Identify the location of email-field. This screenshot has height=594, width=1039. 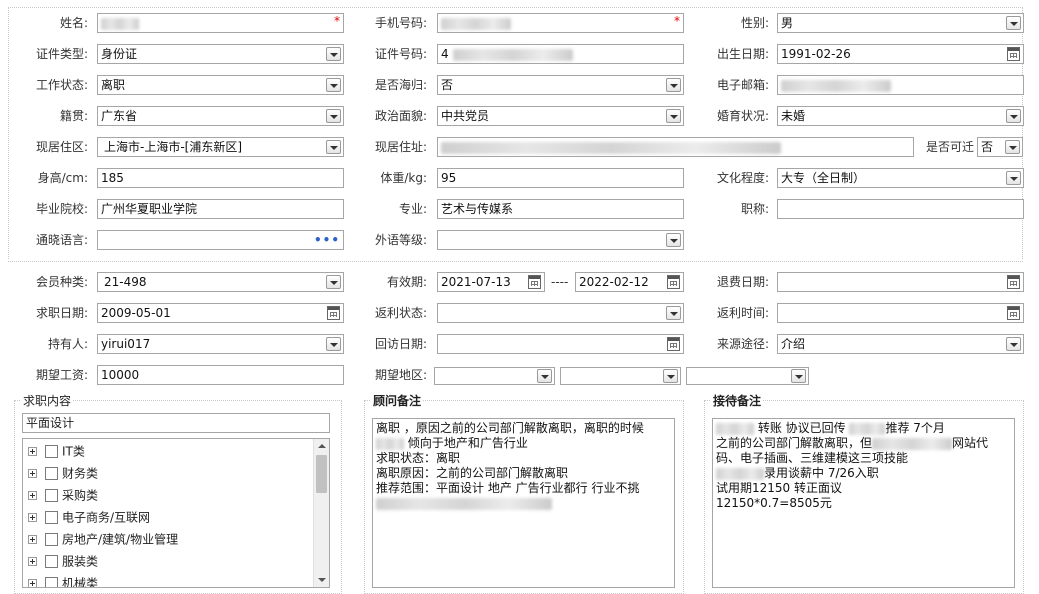
(900, 85).